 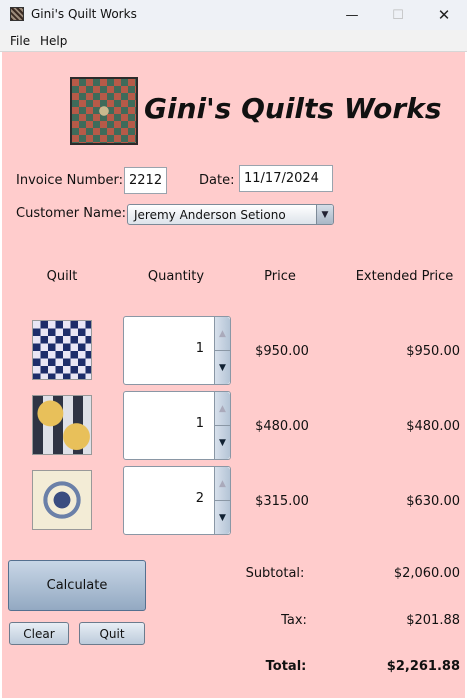 I want to click on calculate-button: Calculate, so click(x=77, y=585).